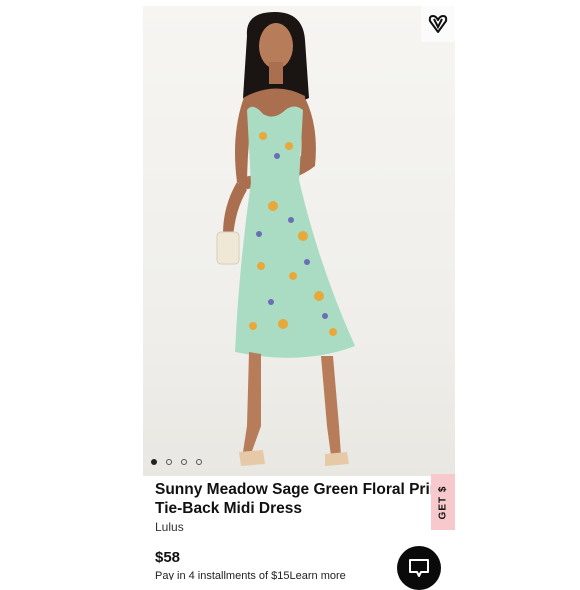 This screenshot has height=590, width=580. I want to click on installments-info: Pay in 4 installments of $15Learn more, so click(250, 575).